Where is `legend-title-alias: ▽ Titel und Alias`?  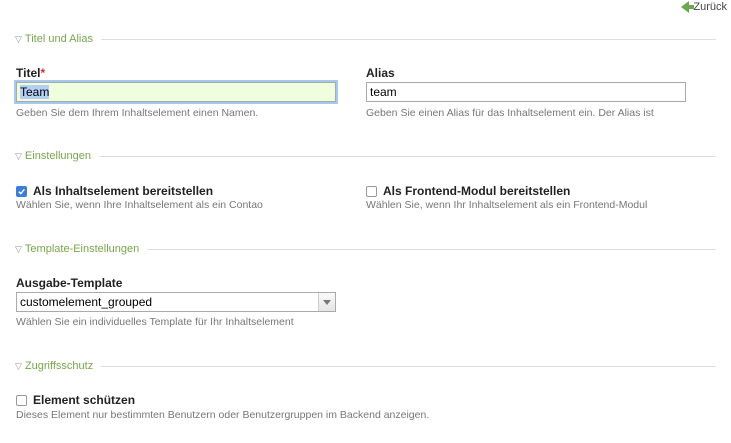 legend-title-alias: ▽ Titel und Alias is located at coordinates (365, 39).